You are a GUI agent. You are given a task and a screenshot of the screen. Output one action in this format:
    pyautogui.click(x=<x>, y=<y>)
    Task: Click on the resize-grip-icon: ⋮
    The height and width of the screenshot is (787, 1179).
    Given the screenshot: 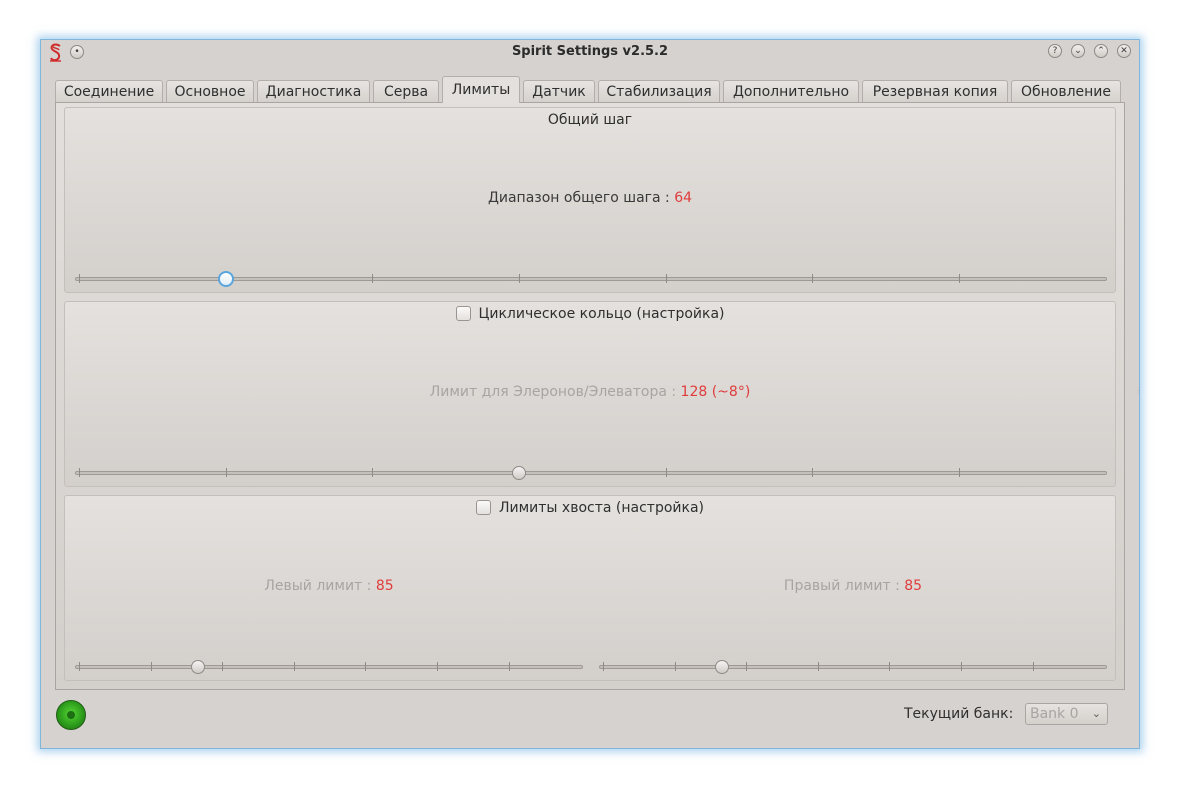 What is the action you would take?
    pyautogui.click(x=1139, y=392)
    